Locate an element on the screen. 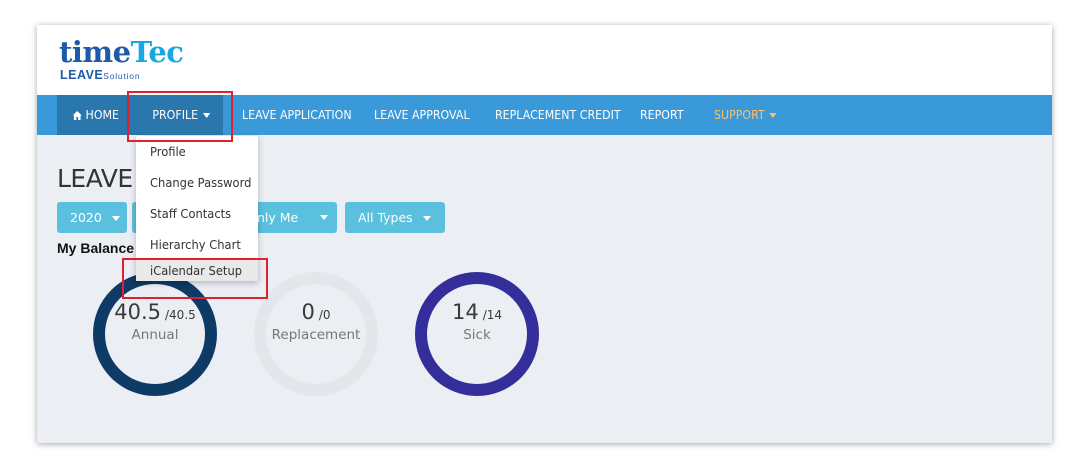  timetec-logo: timeTec LEAVESolution is located at coordinates (121, 60).